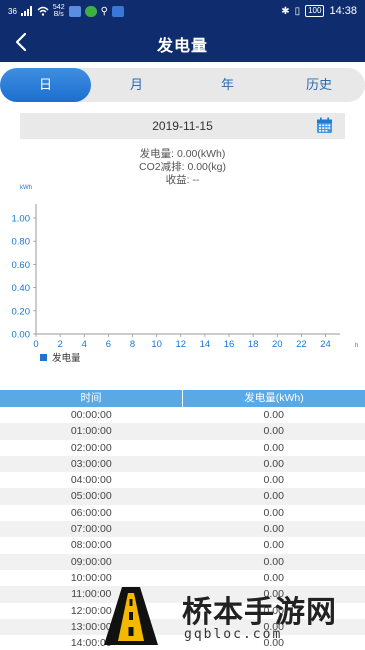  Describe the element at coordinates (91, 496) in the screenshot. I see `cell-time: 05:00:00` at that location.